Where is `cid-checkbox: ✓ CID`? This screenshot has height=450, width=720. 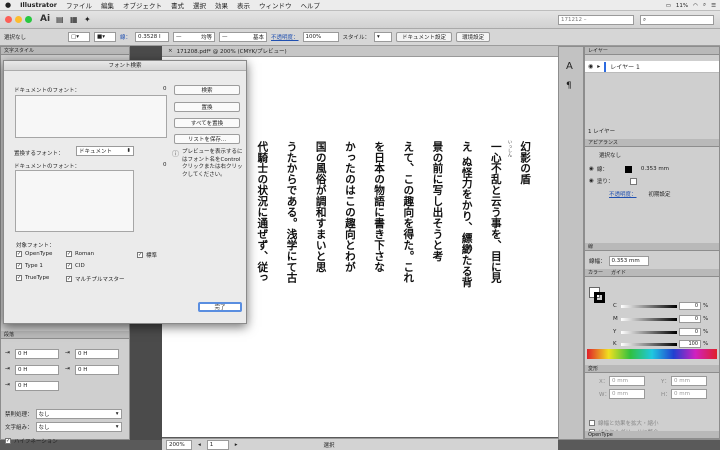
cid-checkbox: ✓ CID is located at coordinates (75, 266).